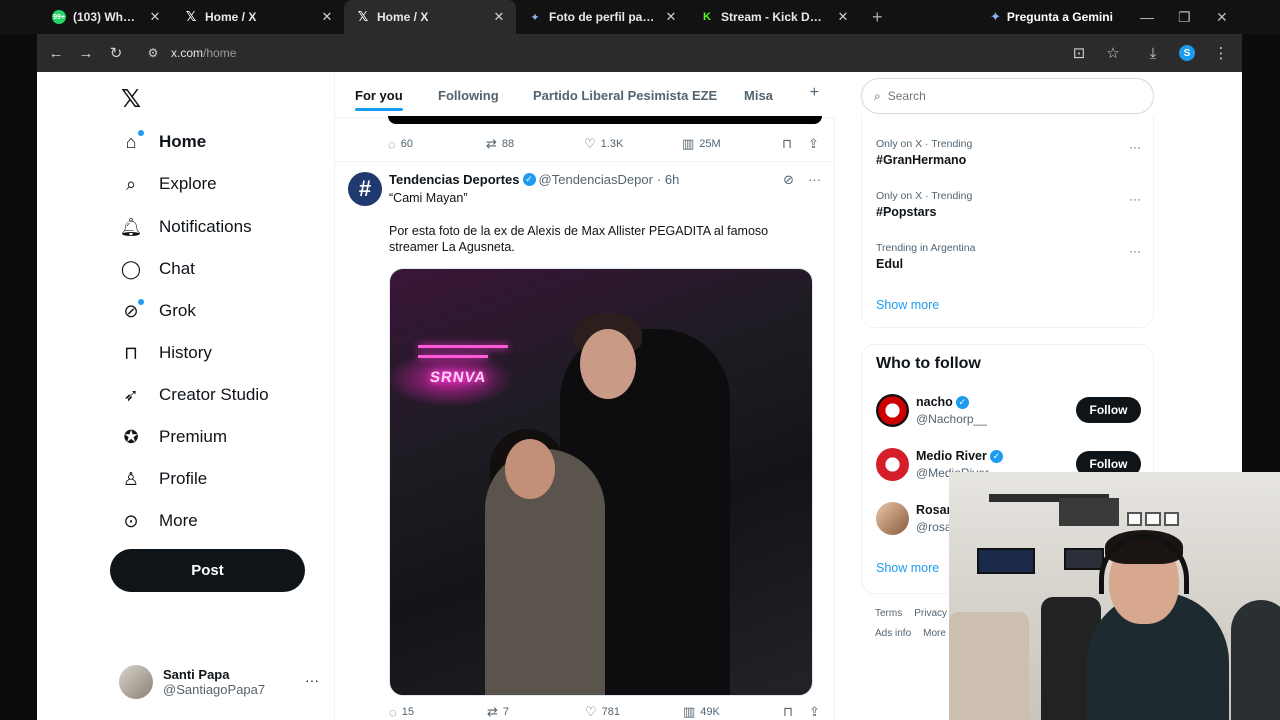 This screenshot has width=1280, height=720. I want to click on trends-show-more-link: Show more, so click(907, 305).